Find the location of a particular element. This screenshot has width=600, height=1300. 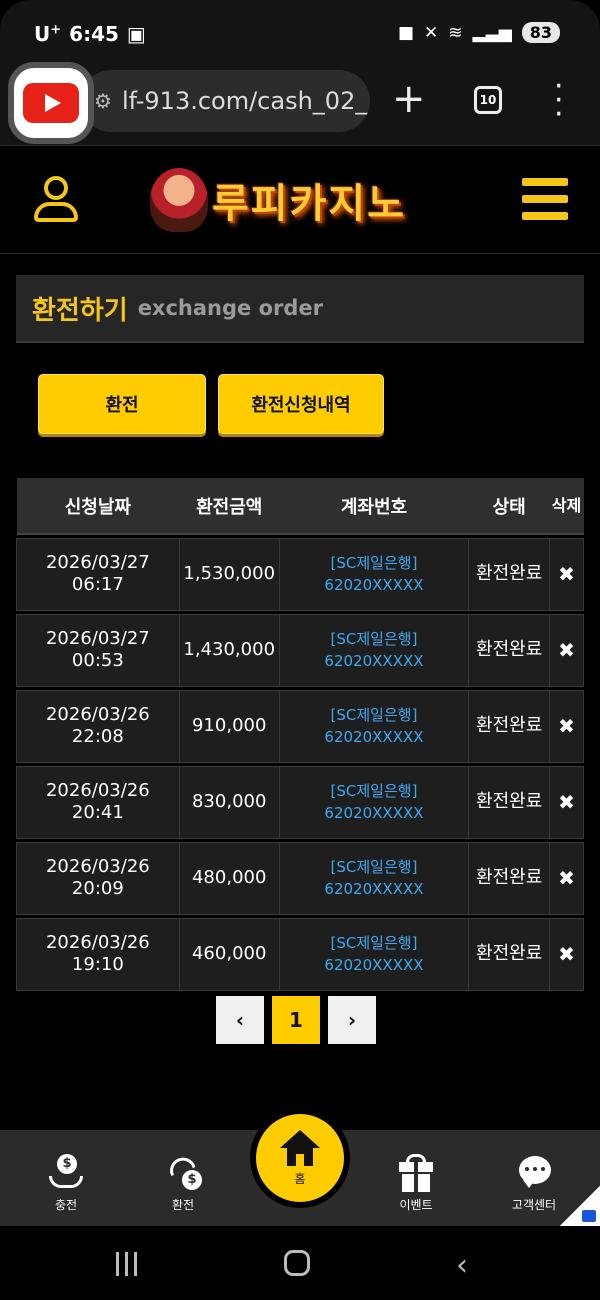

recent-apps-button is located at coordinates (126, 1264).